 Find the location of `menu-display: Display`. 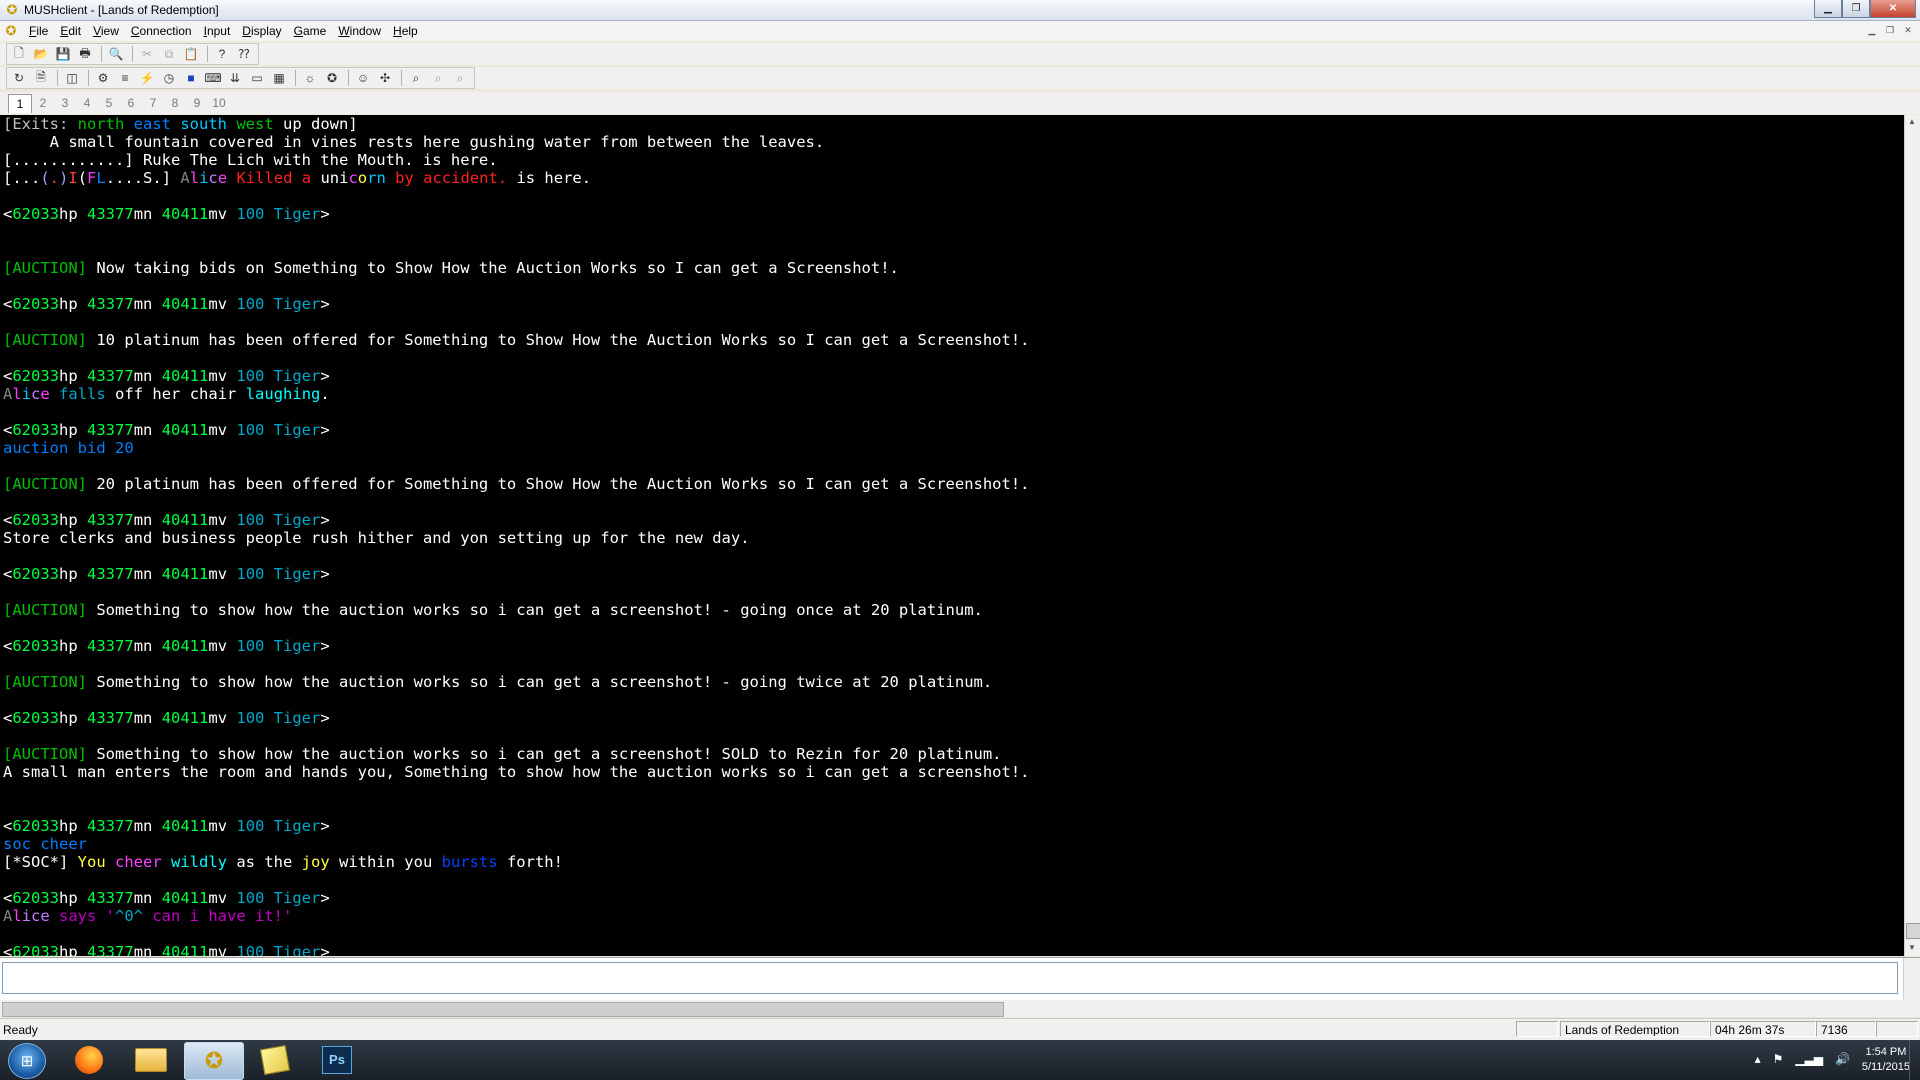

menu-display: Display is located at coordinates (262, 31).